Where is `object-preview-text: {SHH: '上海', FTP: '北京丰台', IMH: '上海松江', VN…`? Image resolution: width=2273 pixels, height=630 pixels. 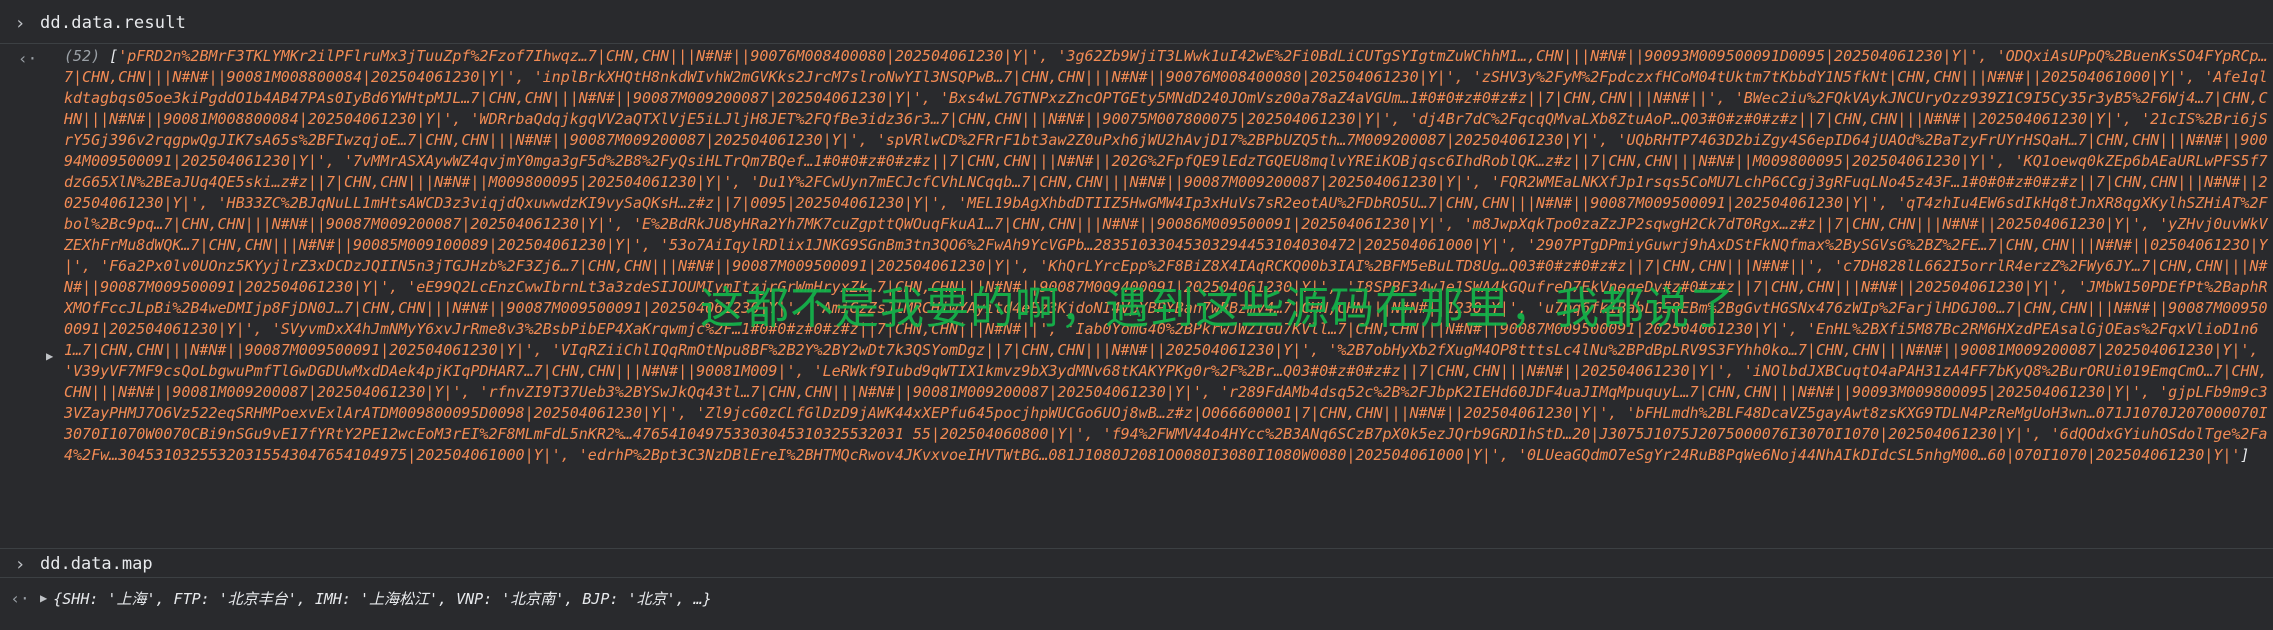 object-preview-text: {SHH: '上海', FTP: '北京丰台', IMH: '上海松江', VN… is located at coordinates (382, 598).